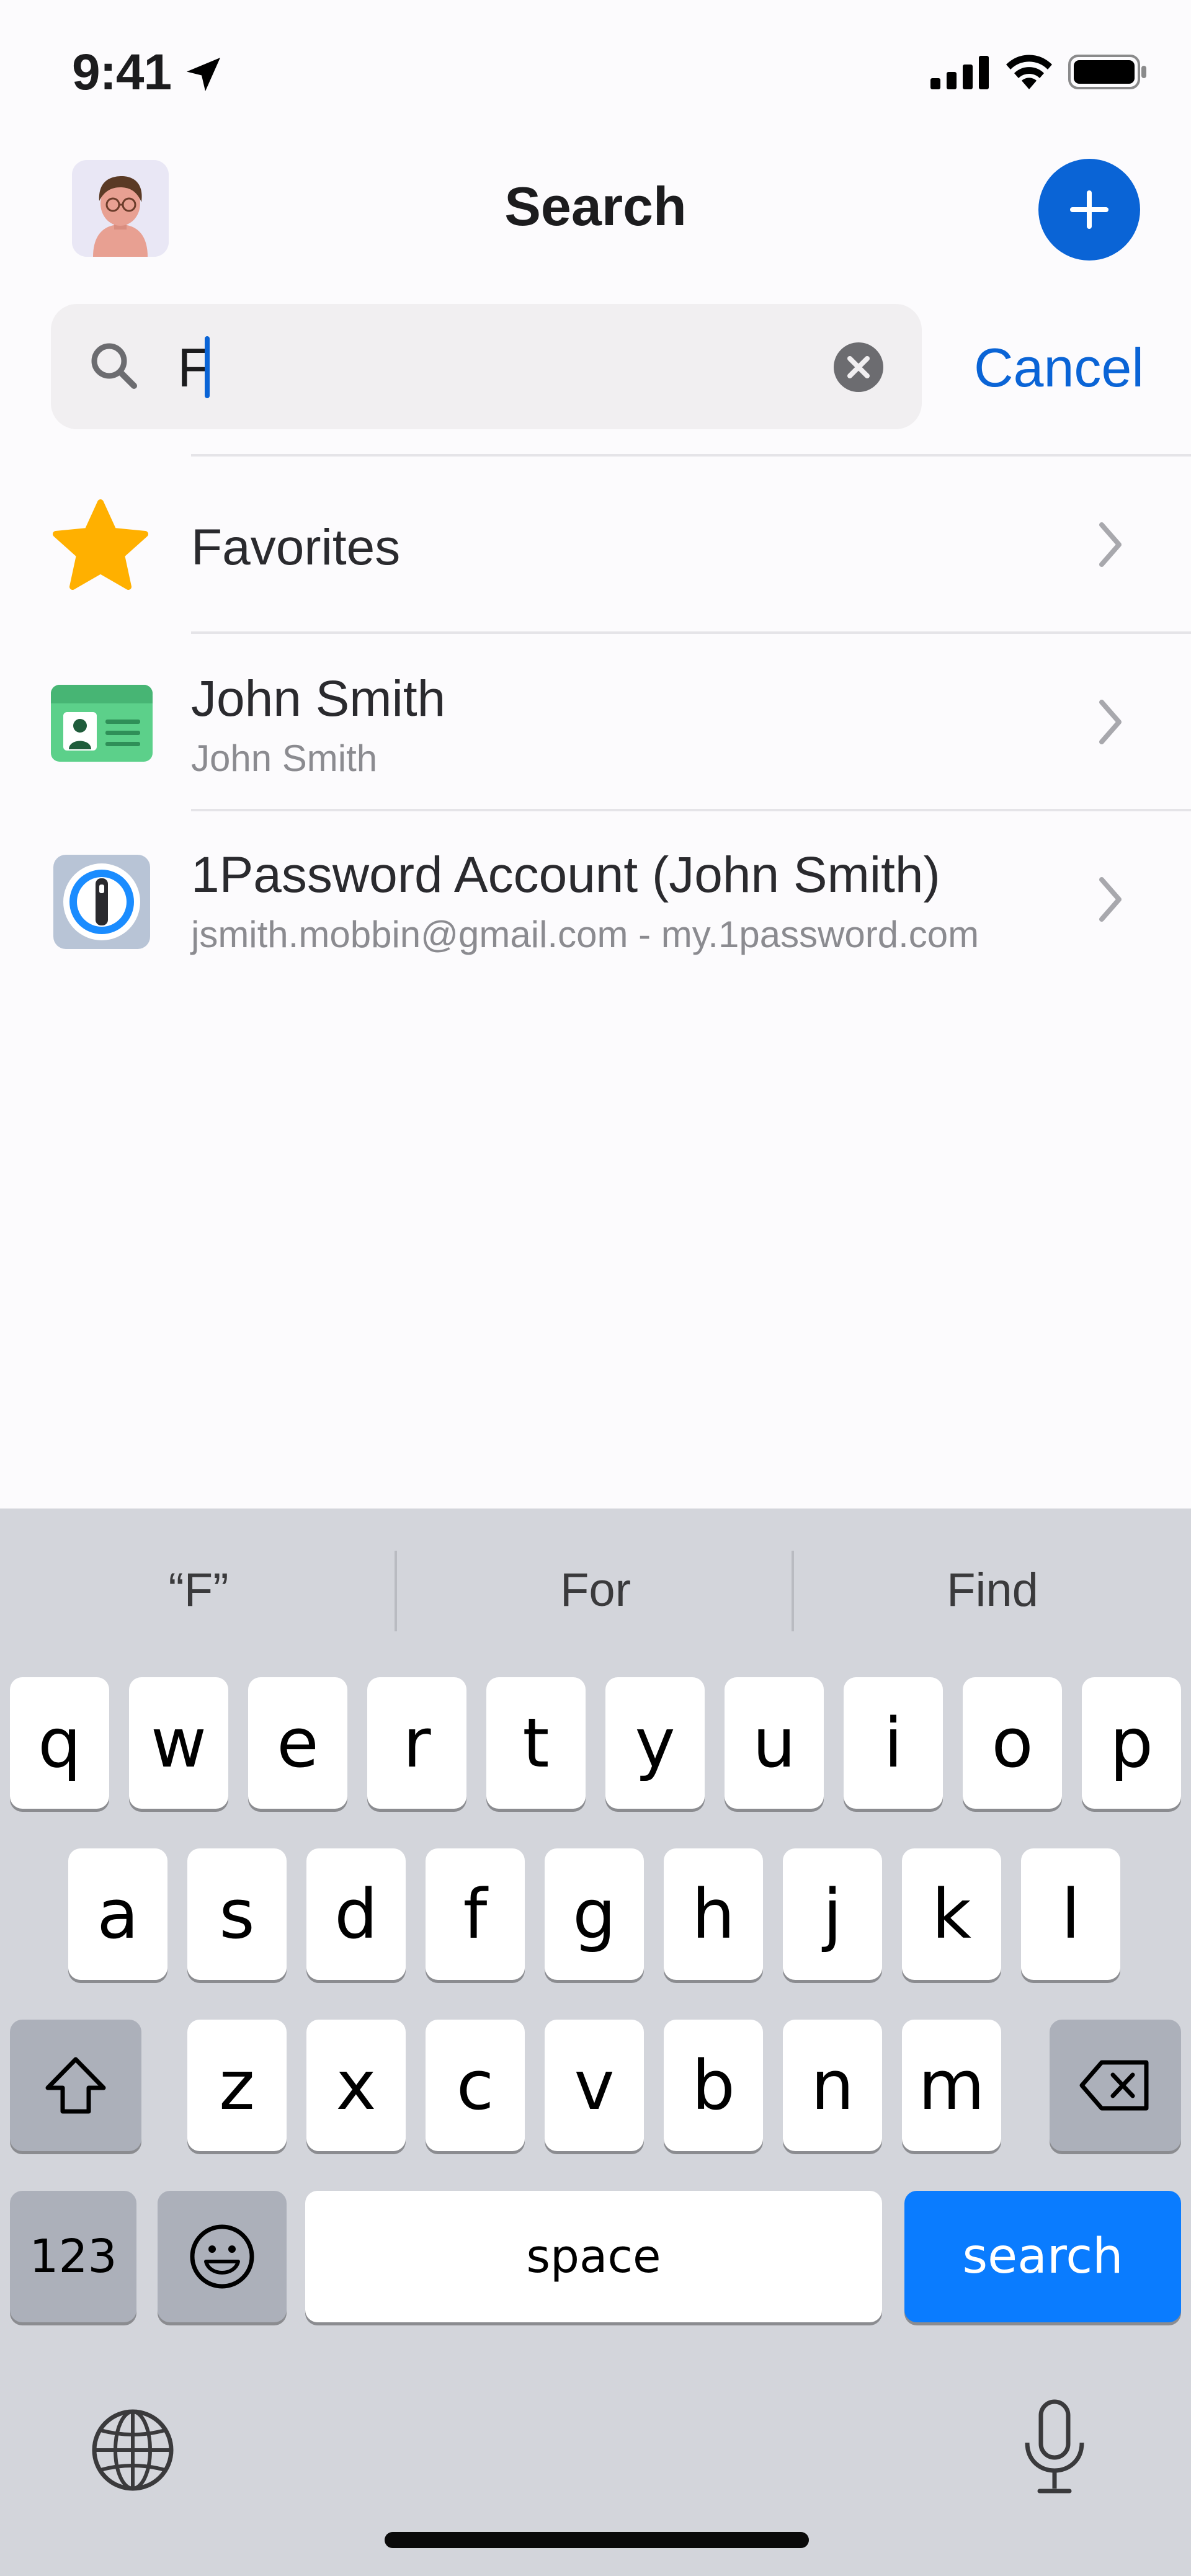 This screenshot has height=2576, width=1191. Describe the element at coordinates (536, 1743) in the screenshot. I see `key-t: t` at that location.